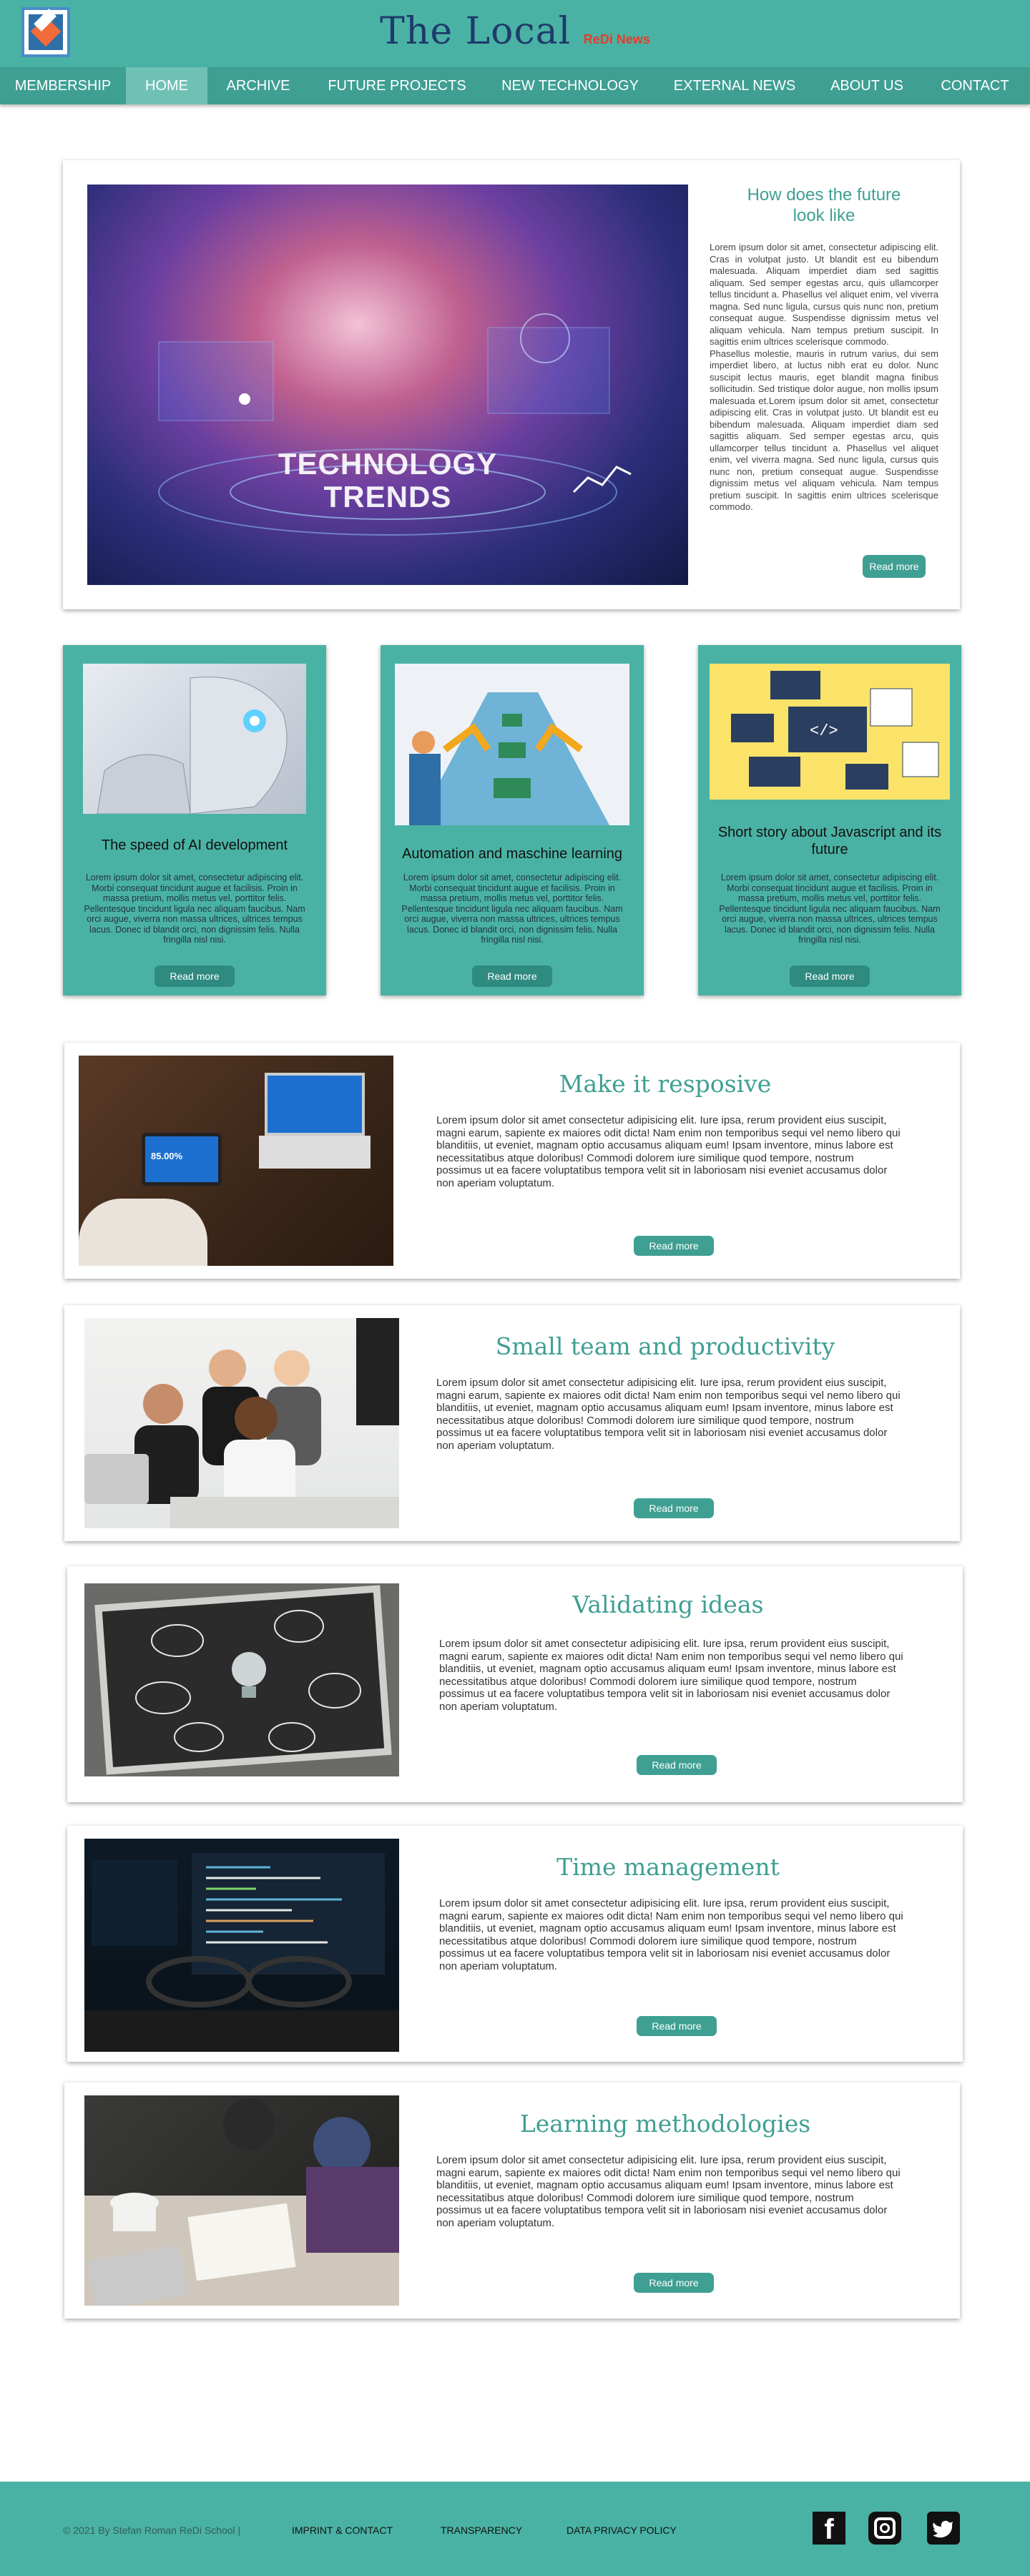  What do you see at coordinates (735, 85) in the screenshot?
I see `nav-item-external-news: EXTERNAL NEWS` at bounding box center [735, 85].